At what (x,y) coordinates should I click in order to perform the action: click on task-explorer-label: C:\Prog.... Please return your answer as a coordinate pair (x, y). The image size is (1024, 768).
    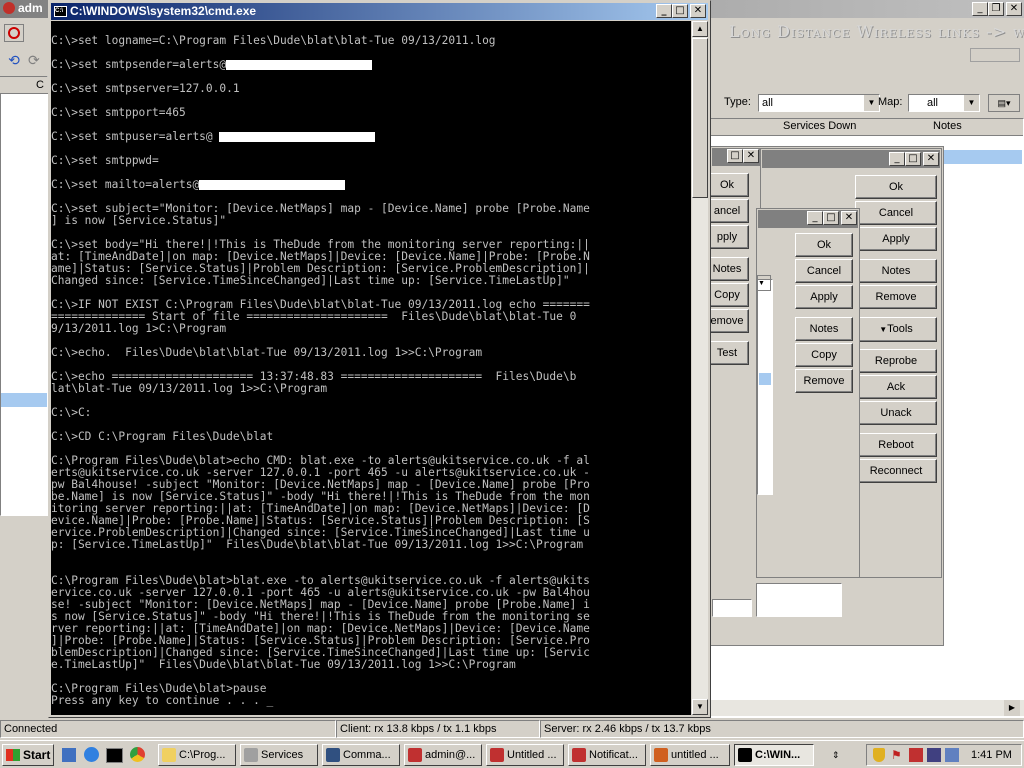
    Looking at the image, I should click on (202, 755).